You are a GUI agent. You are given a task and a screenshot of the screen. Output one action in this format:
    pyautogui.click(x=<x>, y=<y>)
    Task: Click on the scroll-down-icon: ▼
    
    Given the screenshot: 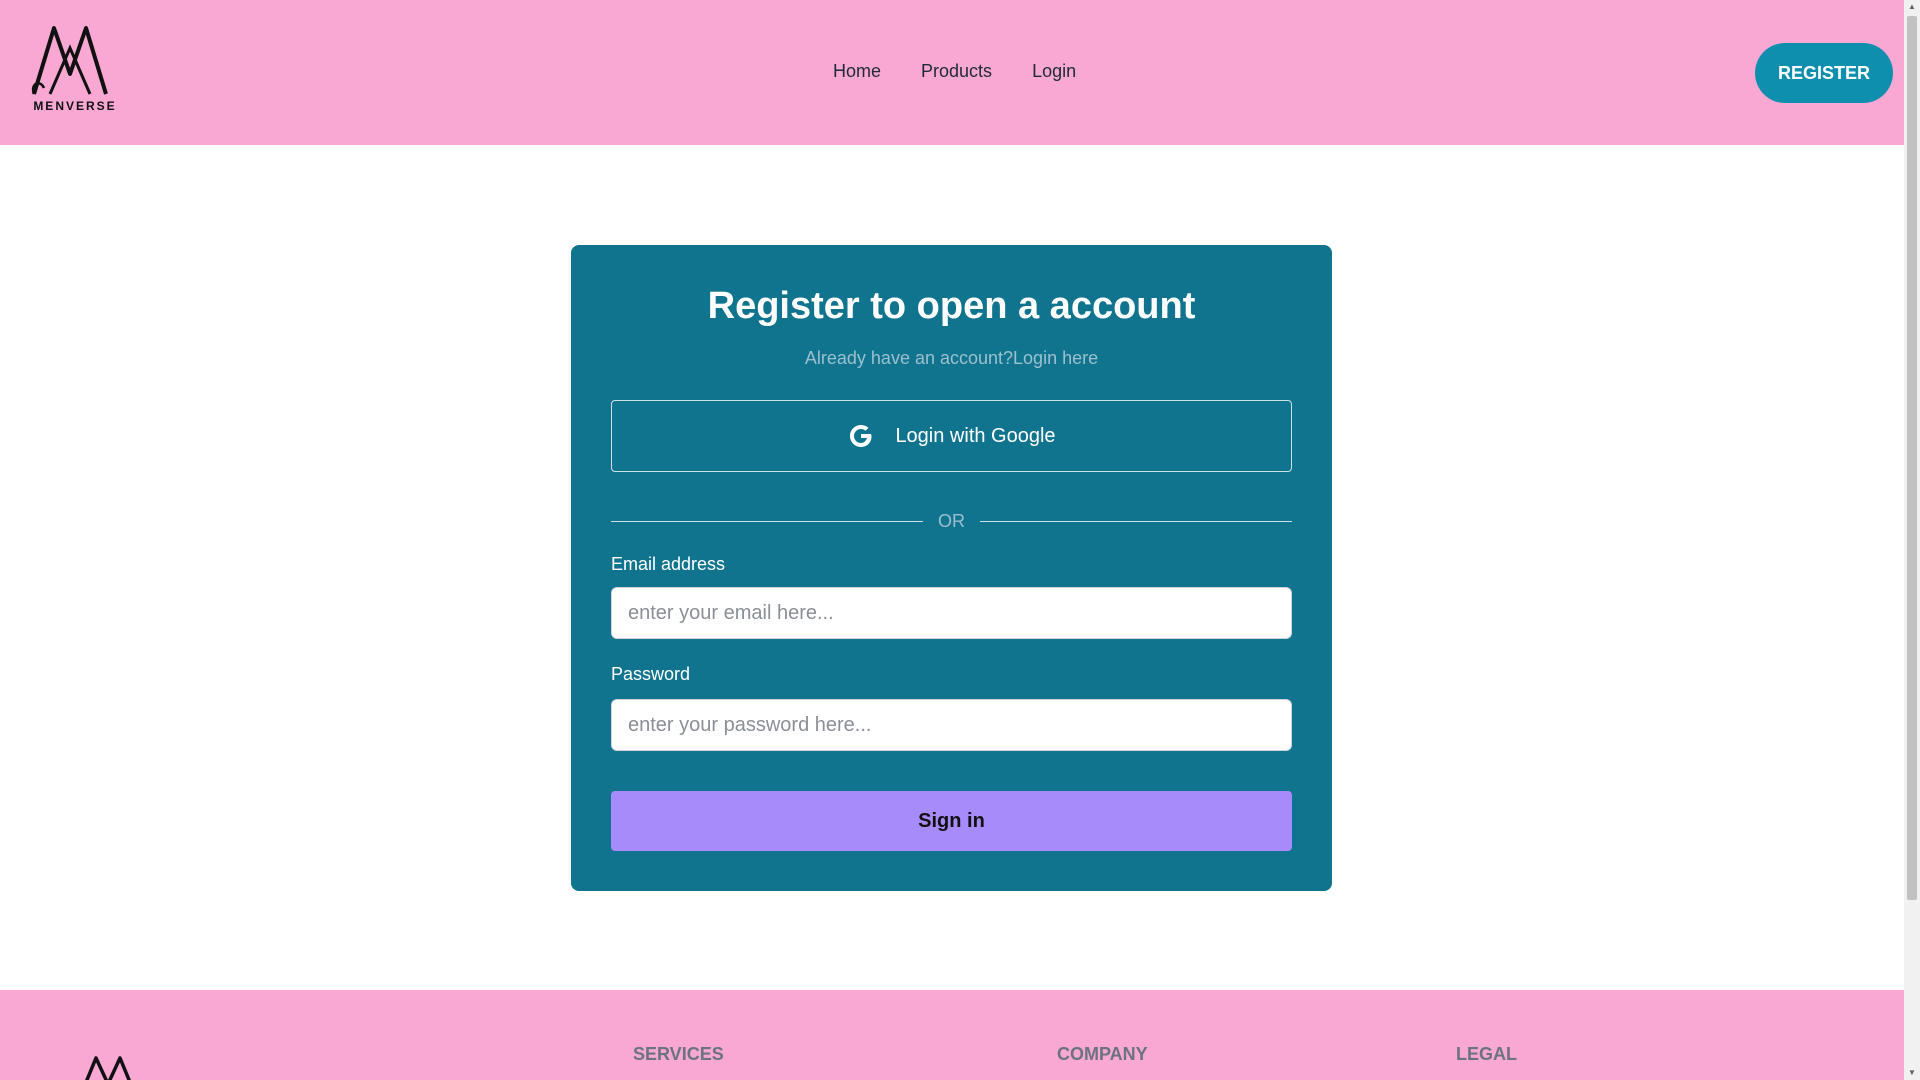 What is the action you would take?
    pyautogui.click(x=1912, y=1073)
    